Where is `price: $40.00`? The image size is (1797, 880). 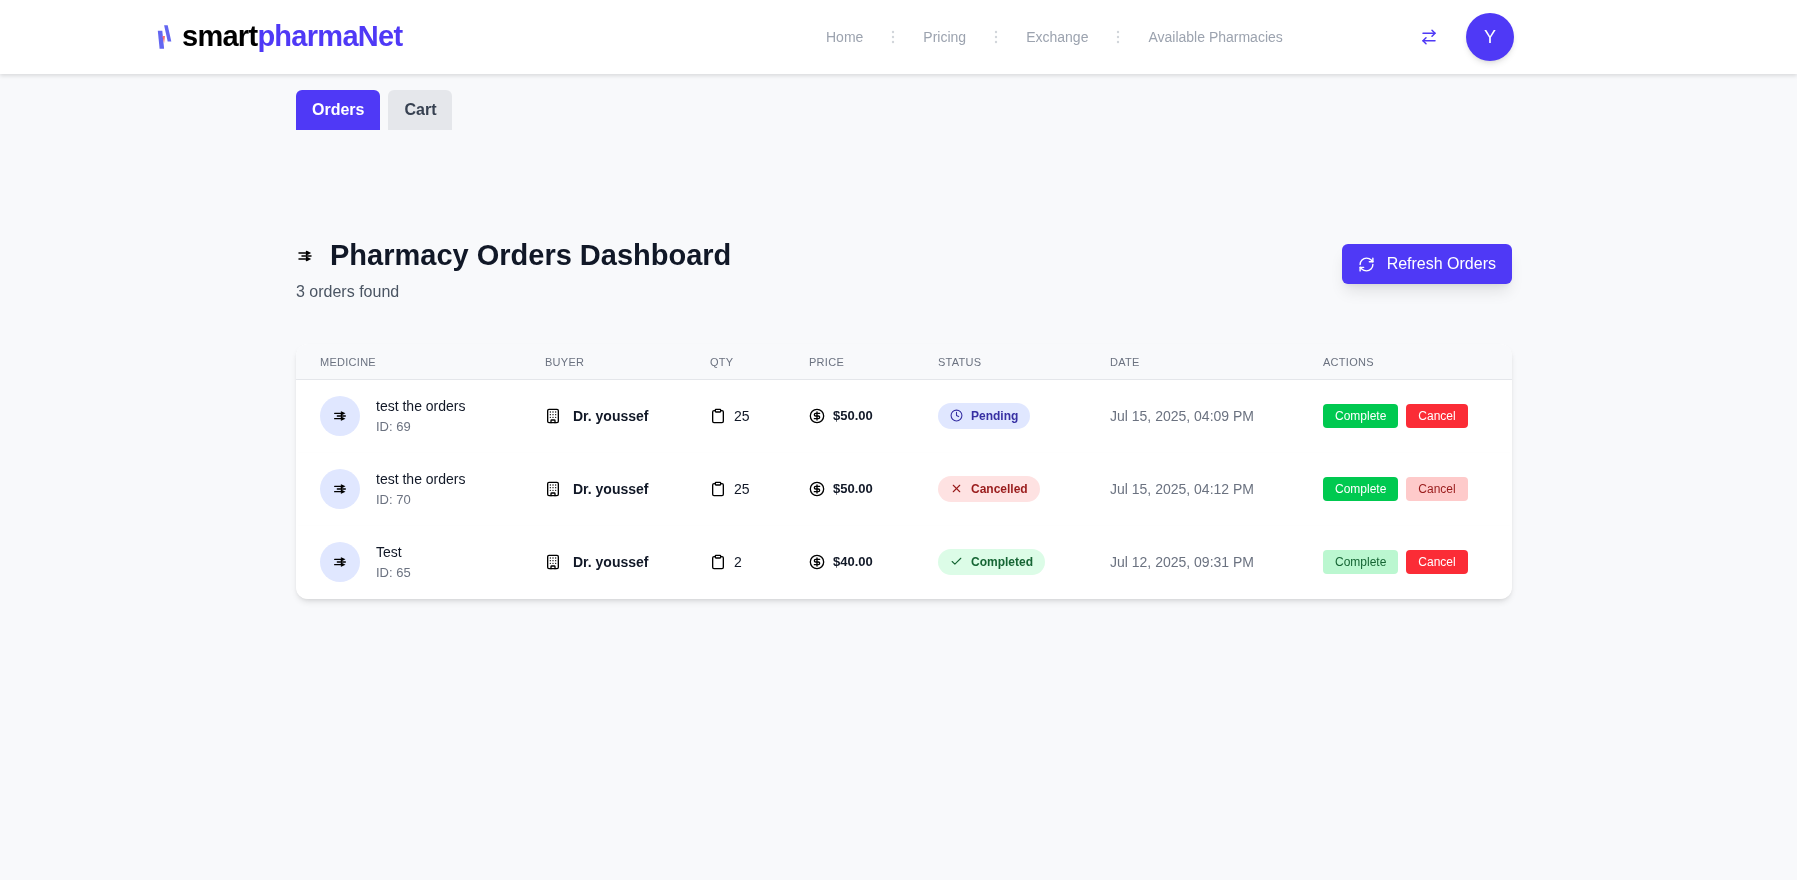
price: $40.00 is located at coordinates (853, 562).